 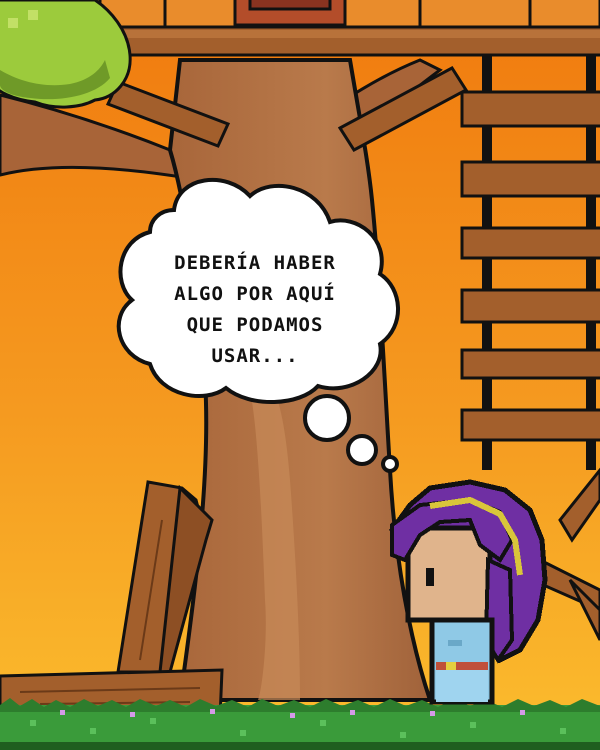 What do you see at coordinates (255, 325) in the screenshot?
I see `thought-line-3: QUE PODAMOS` at bounding box center [255, 325].